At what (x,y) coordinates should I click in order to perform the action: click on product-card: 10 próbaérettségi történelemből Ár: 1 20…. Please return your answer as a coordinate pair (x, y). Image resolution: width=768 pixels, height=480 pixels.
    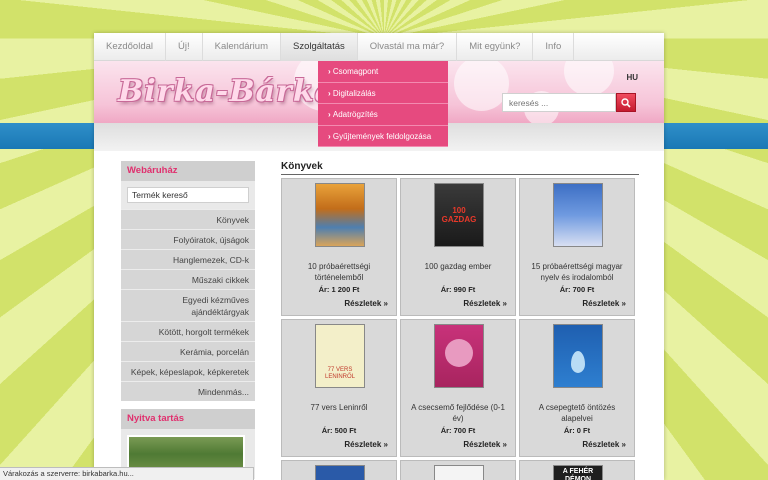
    Looking at the image, I should click on (339, 247).